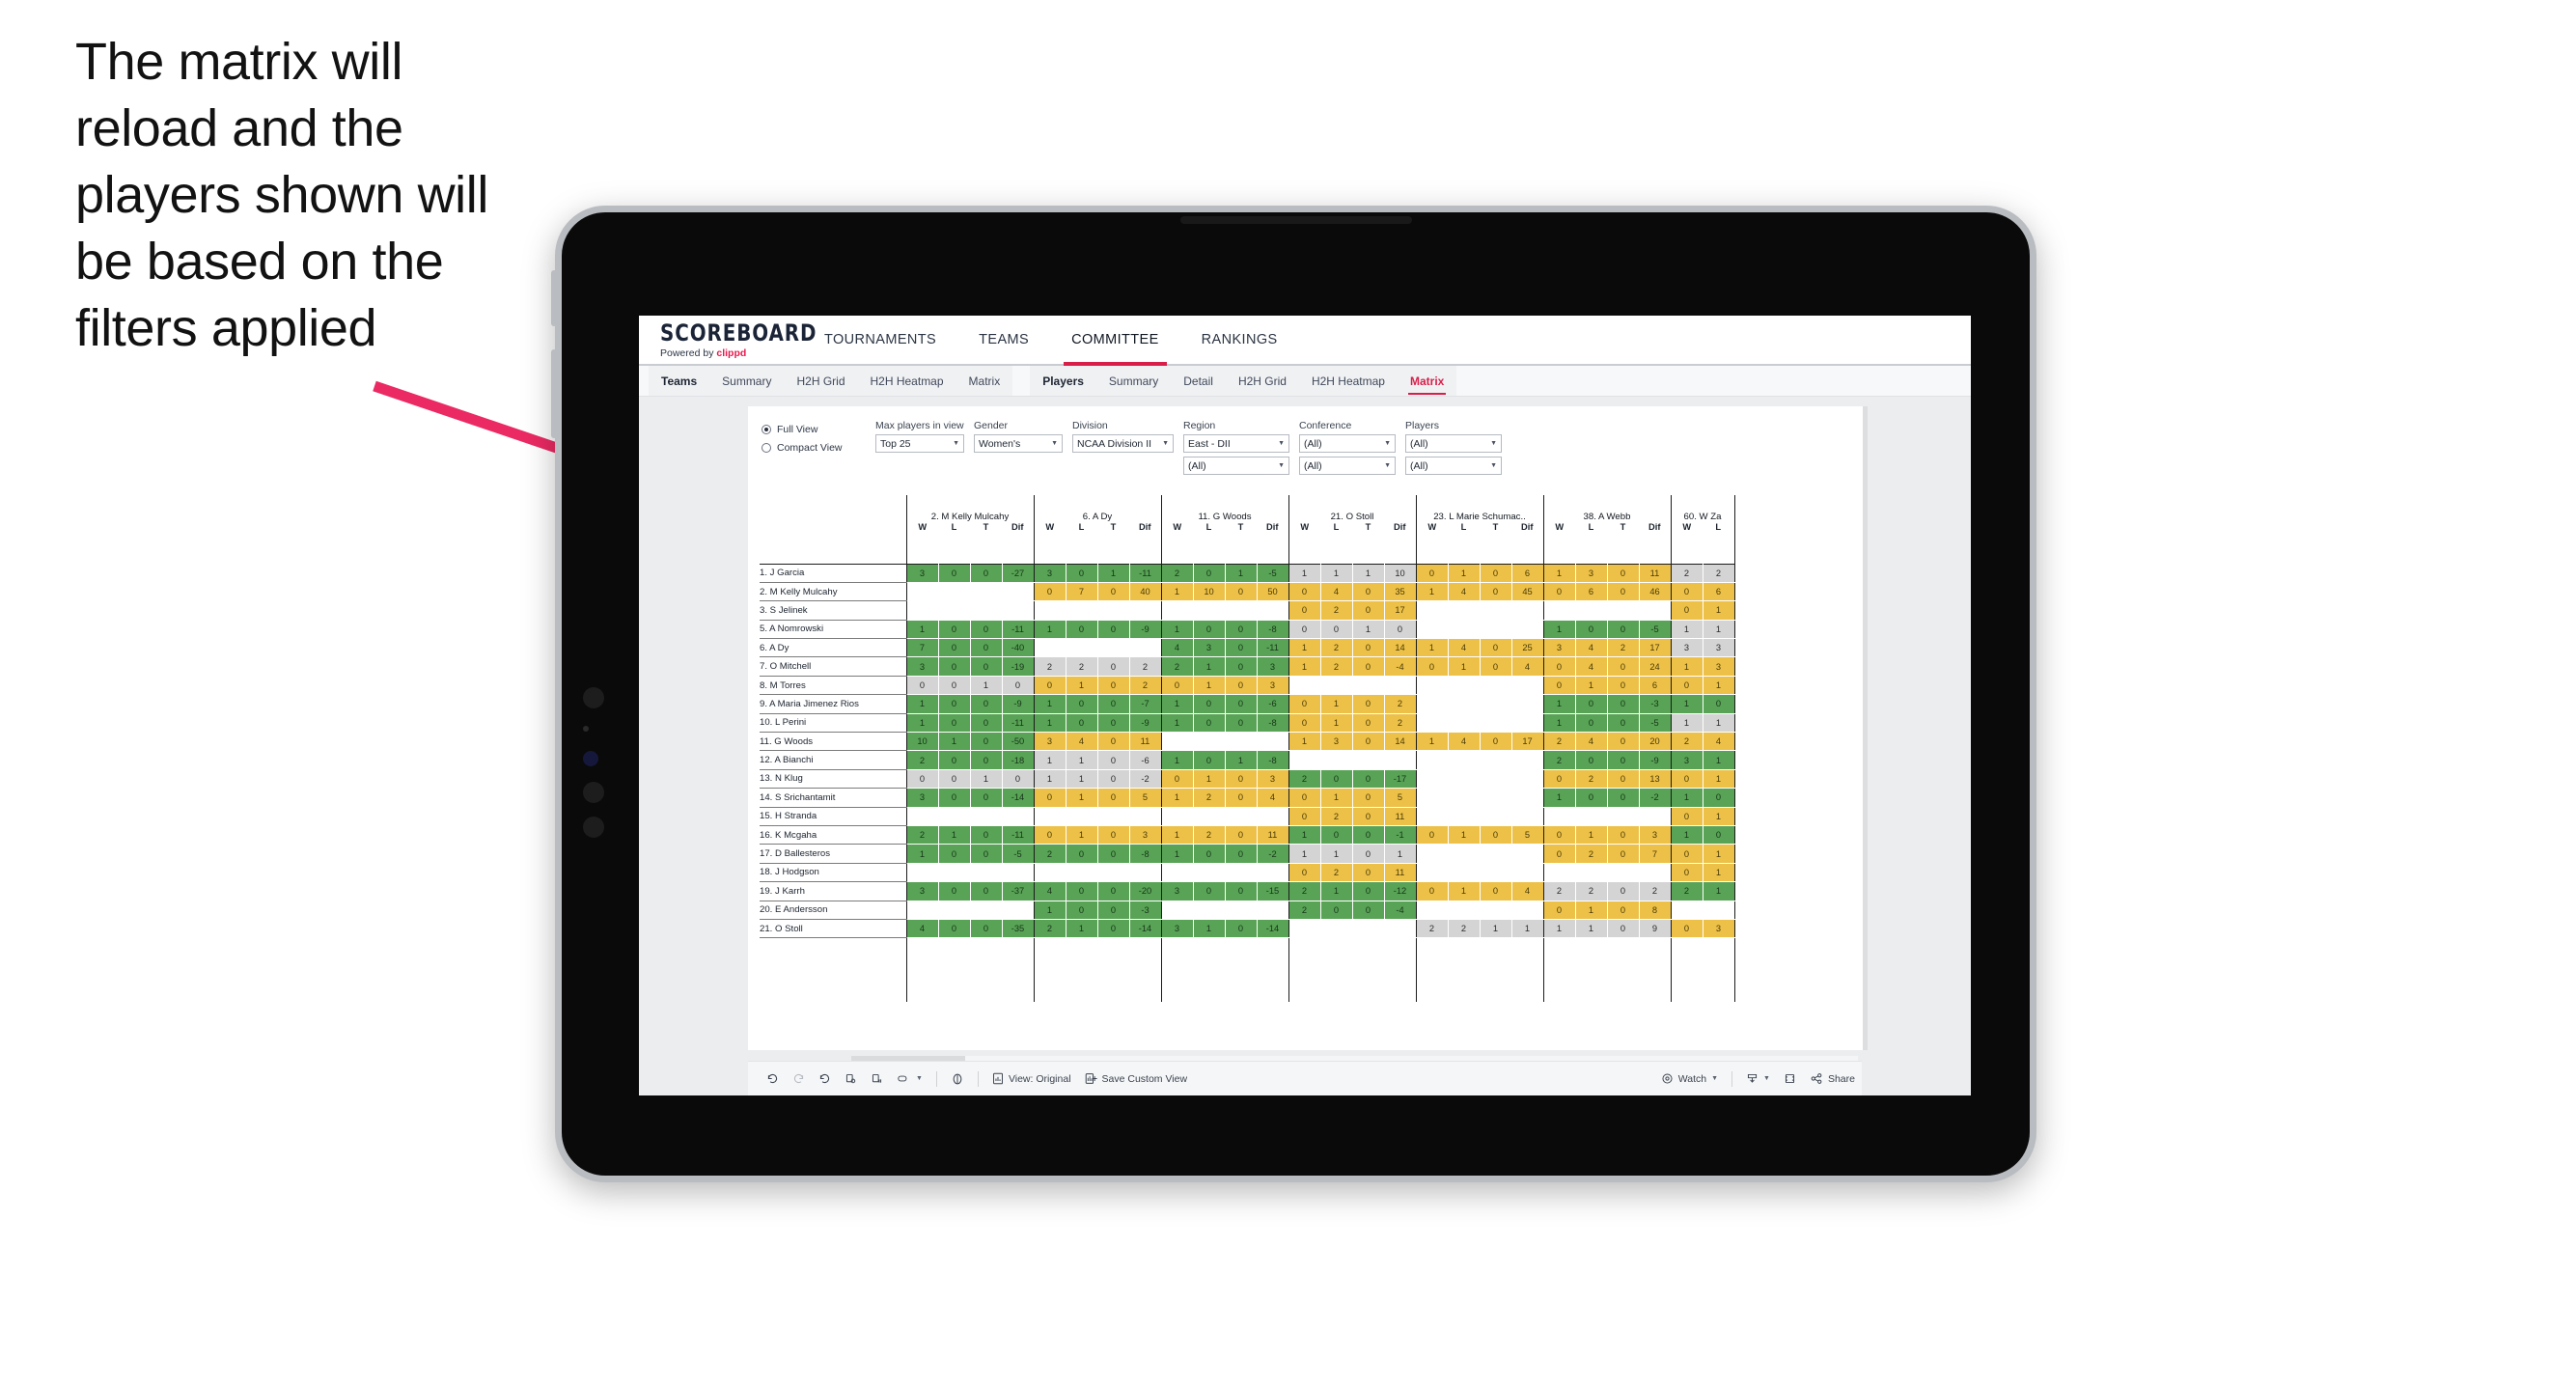 The width and height of the screenshot is (2576, 1386). I want to click on radio-full-view: Full View, so click(818, 429).